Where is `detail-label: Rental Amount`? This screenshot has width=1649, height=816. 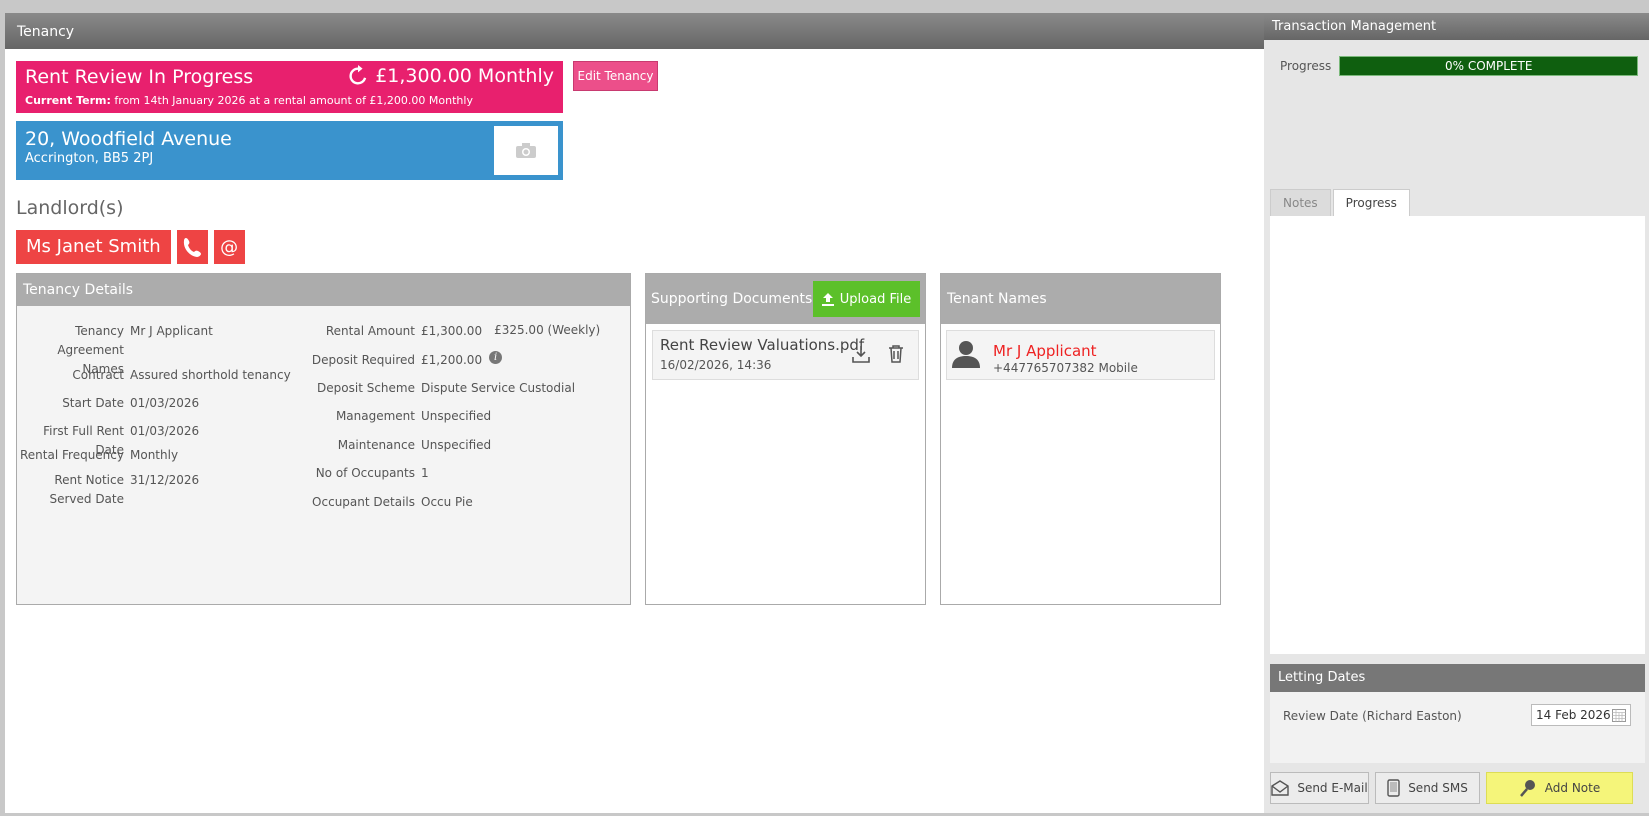
detail-label: Rental Amount is located at coordinates (370, 331).